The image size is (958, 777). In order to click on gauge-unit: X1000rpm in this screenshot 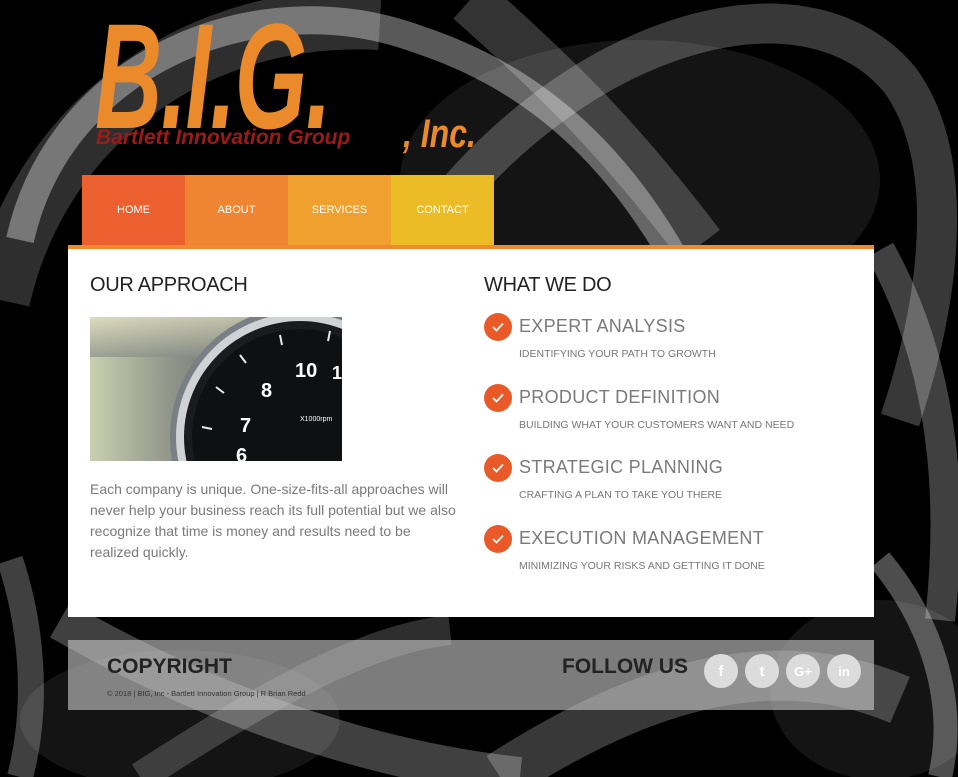, I will do `click(316, 419)`.